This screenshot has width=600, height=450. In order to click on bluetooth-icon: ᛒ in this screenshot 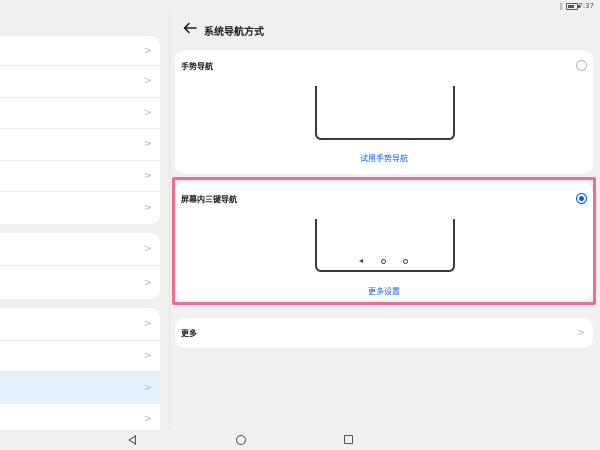, I will do `click(561, 6)`.